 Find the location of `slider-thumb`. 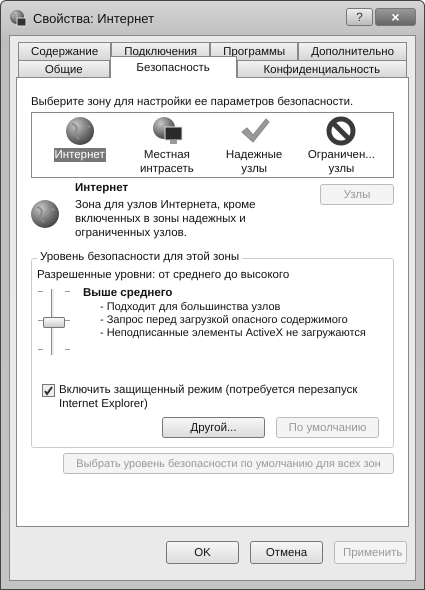

slider-thumb is located at coordinates (54, 322).